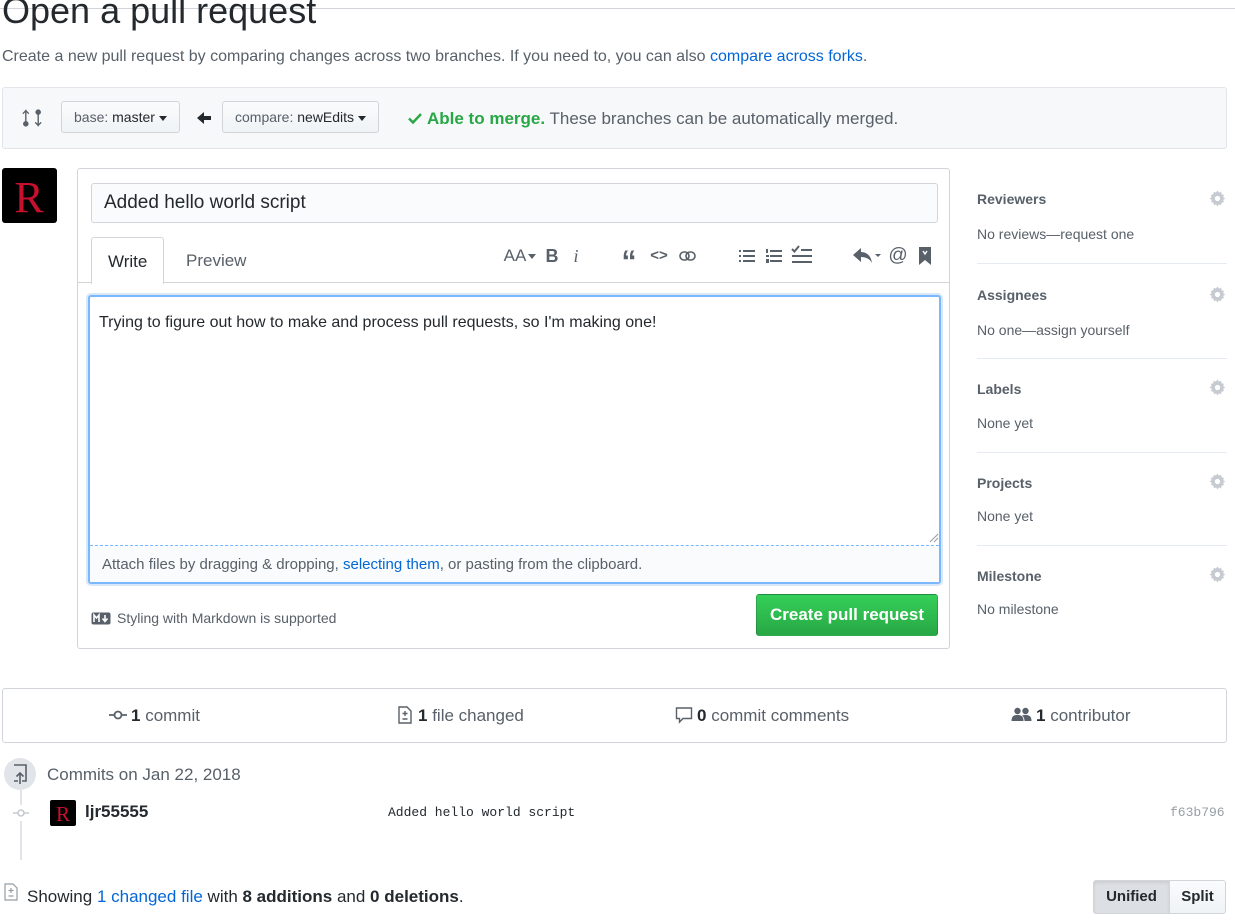 This screenshot has width=1235, height=921. What do you see at coordinates (867, 256) in the screenshot?
I see `reply-icon` at bounding box center [867, 256].